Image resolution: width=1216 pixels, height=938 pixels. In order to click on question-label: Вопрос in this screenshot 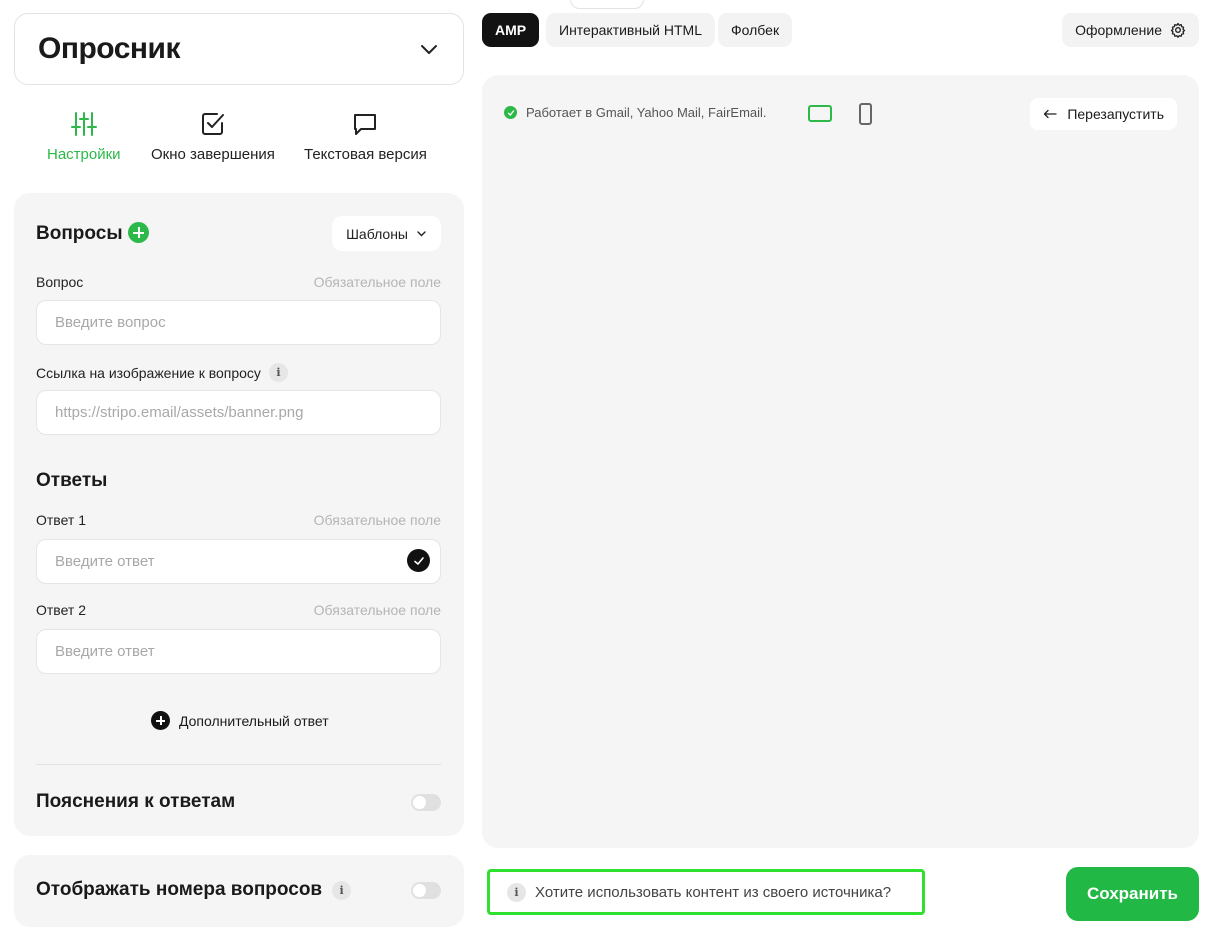, I will do `click(60, 282)`.